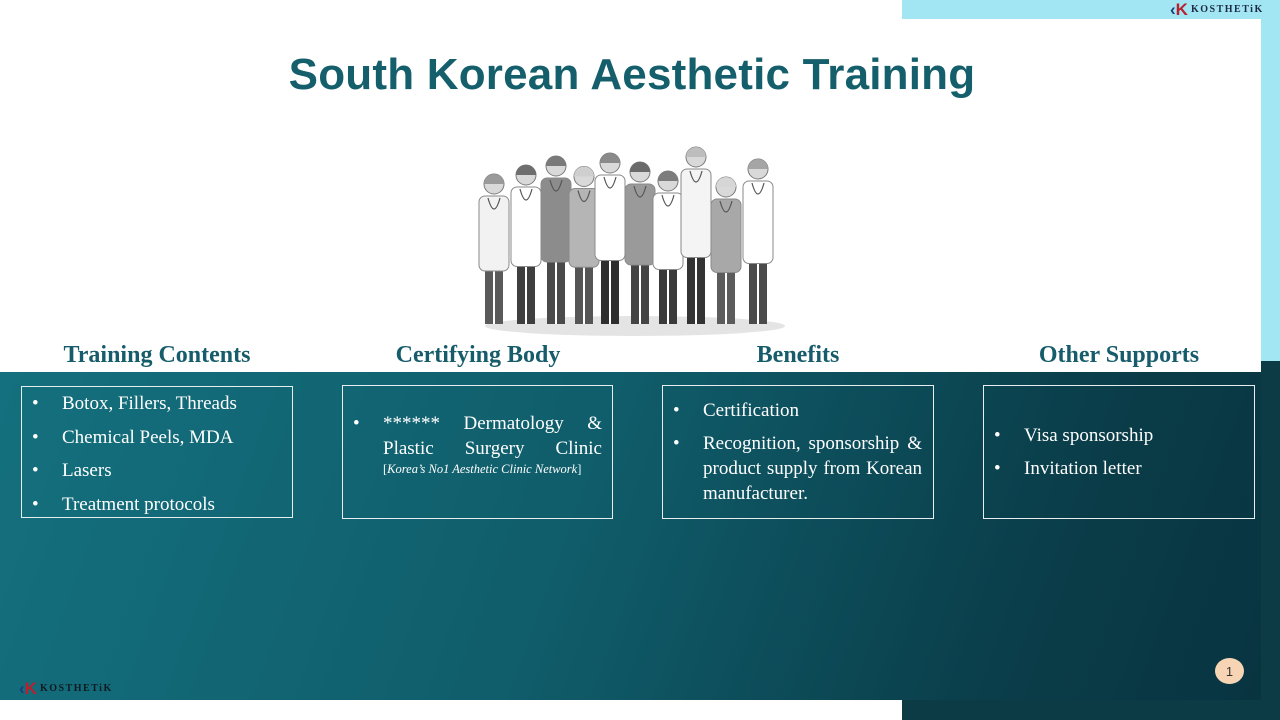 The height and width of the screenshot is (720, 1280). I want to click on list-item: Invitation letter, so click(1119, 469).